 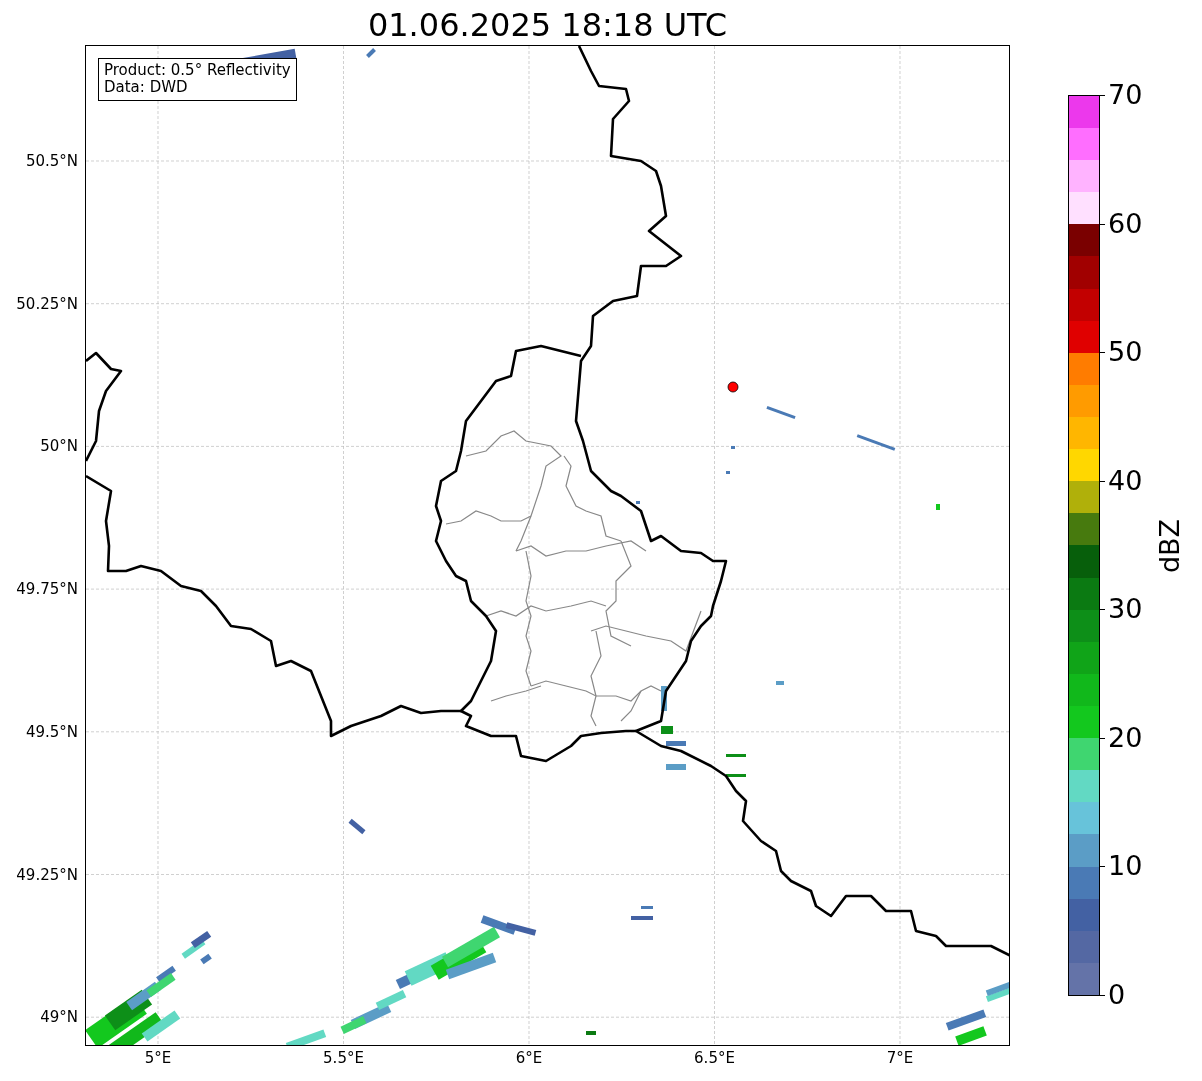 What do you see at coordinates (1125, 223) in the screenshot?
I see `colorbar-tick-label: 60` at bounding box center [1125, 223].